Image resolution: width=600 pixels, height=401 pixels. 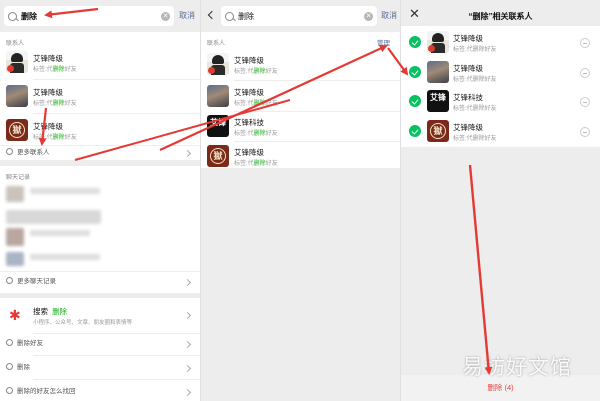 I want to click on search-entry-title: 搜索 删除, so click(x=50, y=311).